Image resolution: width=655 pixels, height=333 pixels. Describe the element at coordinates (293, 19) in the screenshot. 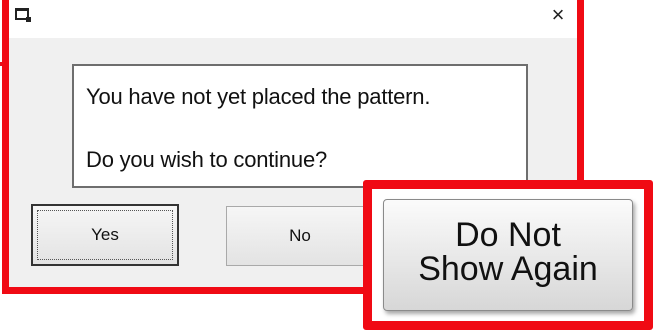

I see `dialog-titlebar: ×` at that location.